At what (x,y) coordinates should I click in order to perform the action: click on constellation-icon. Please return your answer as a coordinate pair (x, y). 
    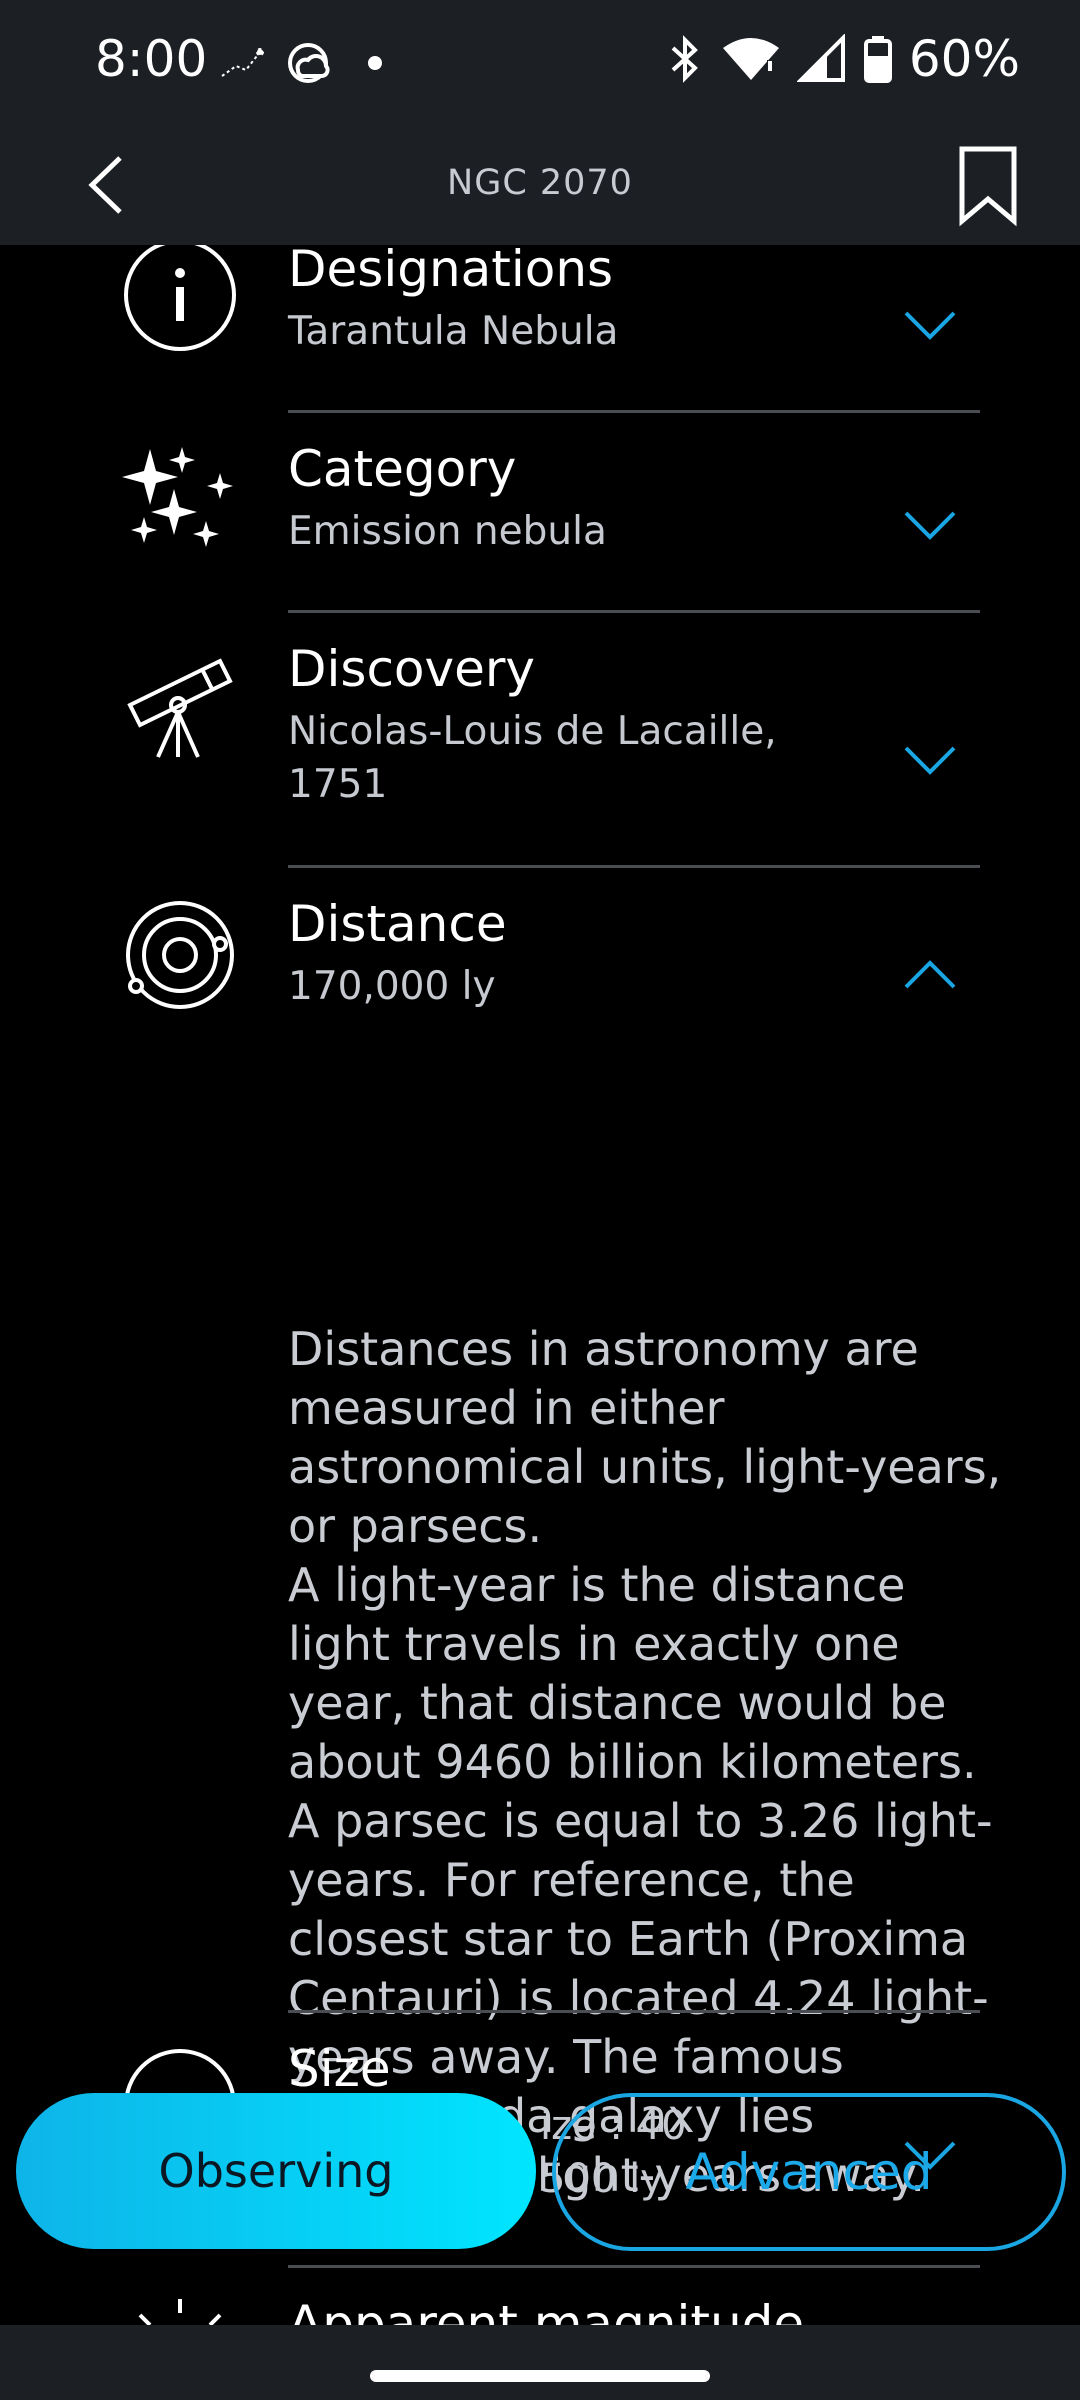
    Looking at the image, I should click on (242, 62).